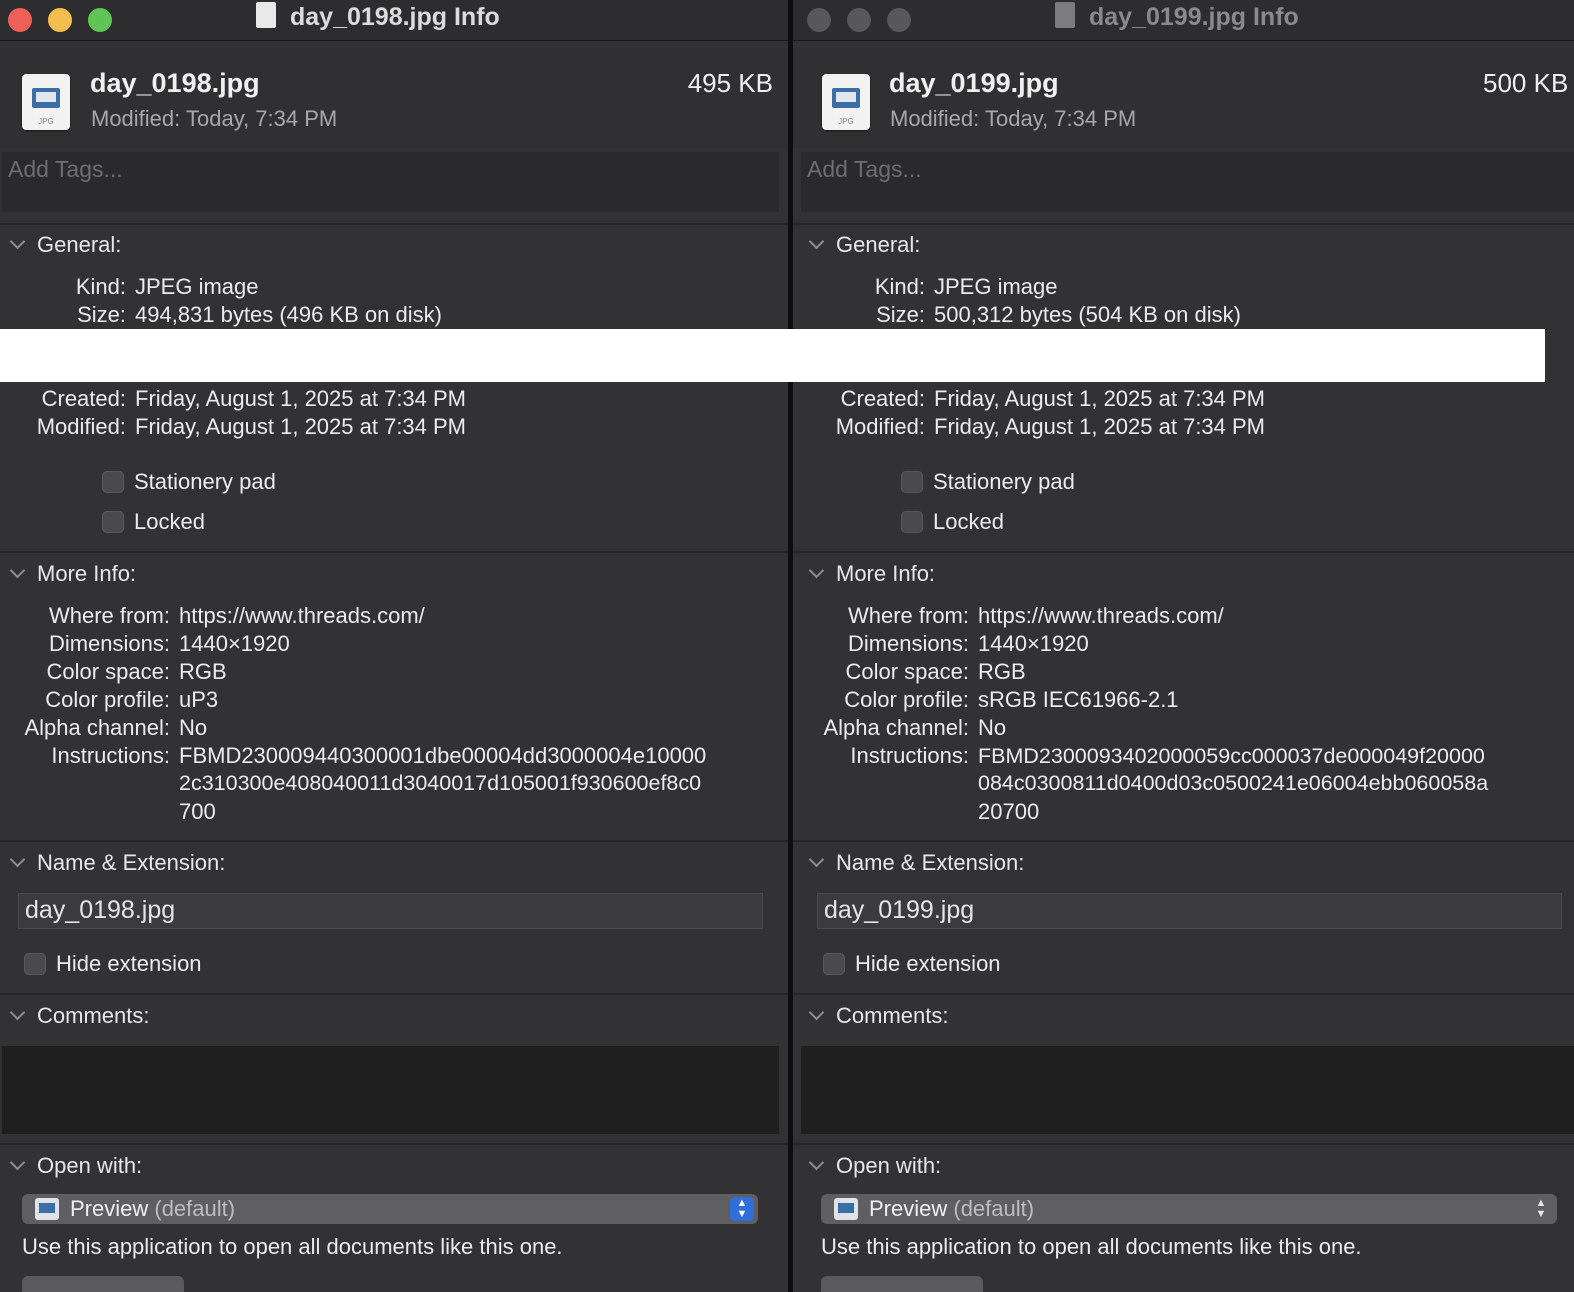  I want to click on file-size: 500 KB, so click(1526, 83).